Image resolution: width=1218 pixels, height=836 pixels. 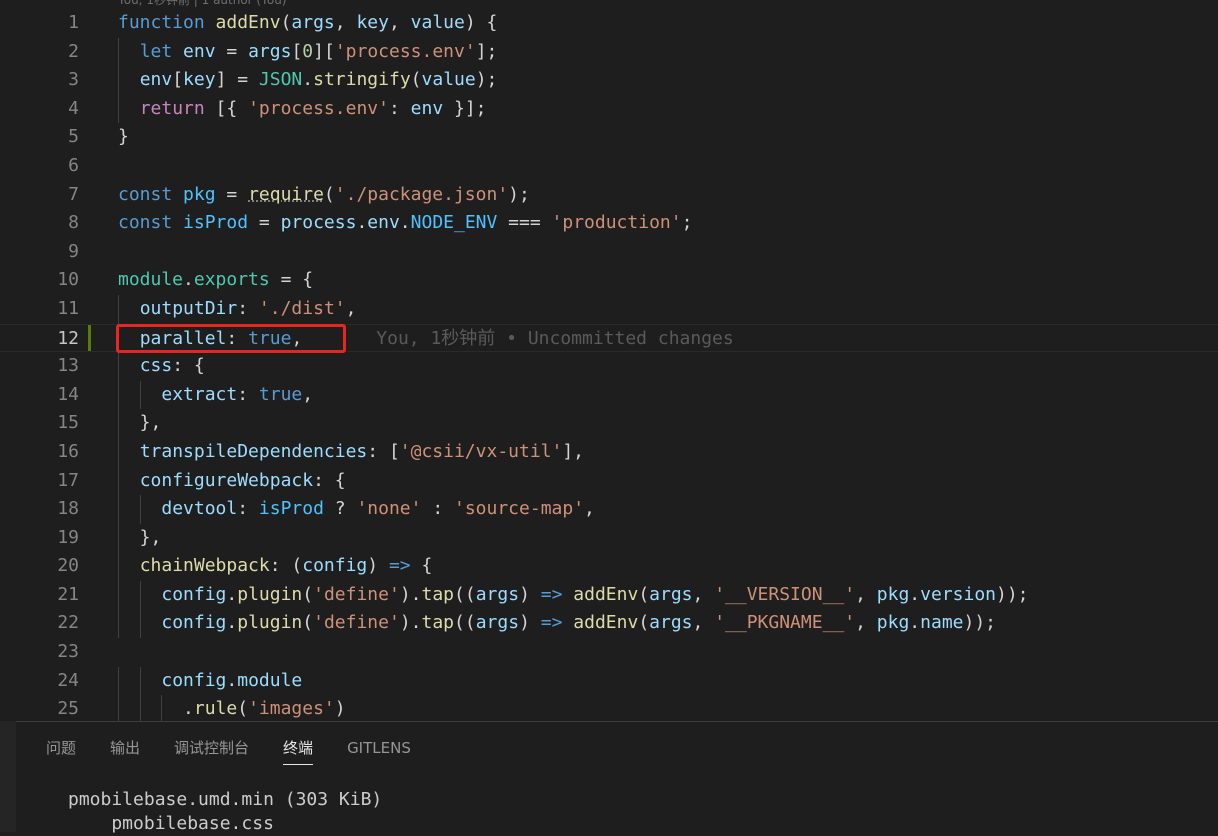 What do you see at coordinates (609, 52) in the screenshot?
I see `code-line: 2 let env = args[0]['process.env'];` at bounding box center [609, 52].